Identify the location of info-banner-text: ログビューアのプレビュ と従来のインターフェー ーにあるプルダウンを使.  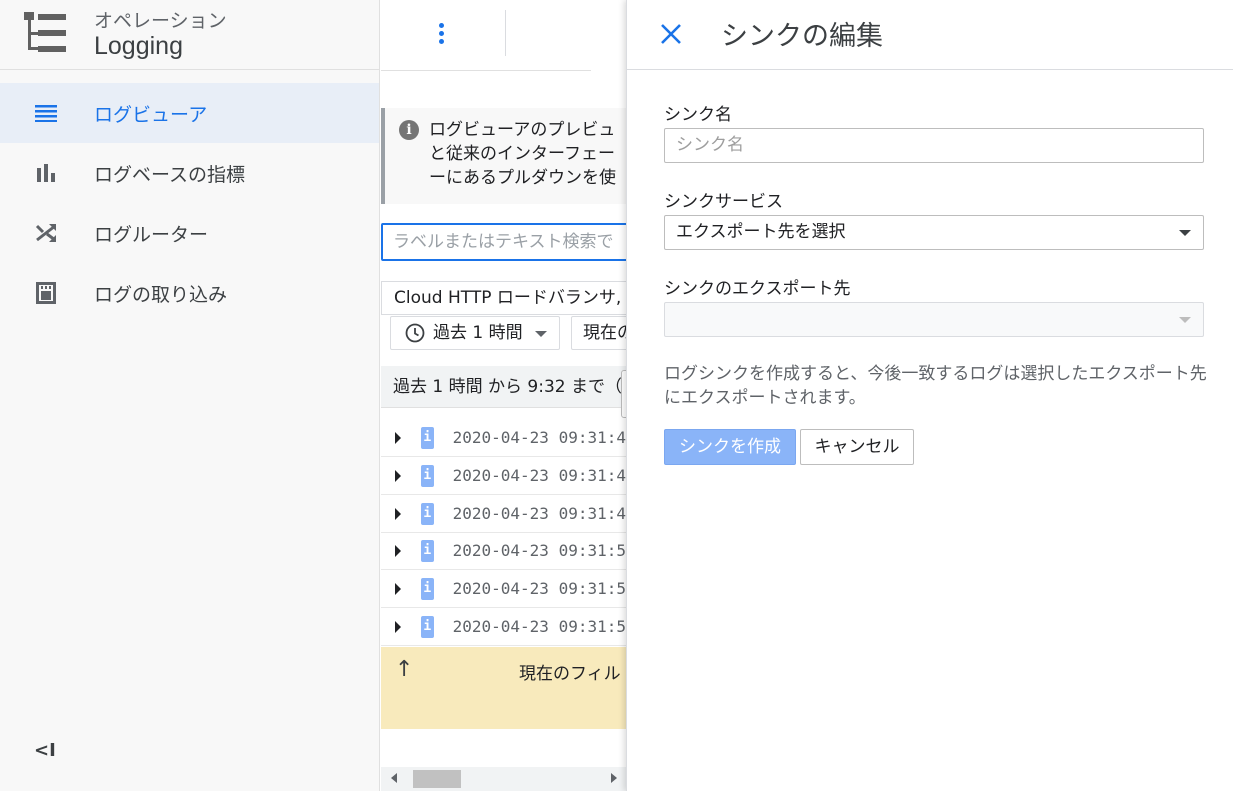
(522, 154).